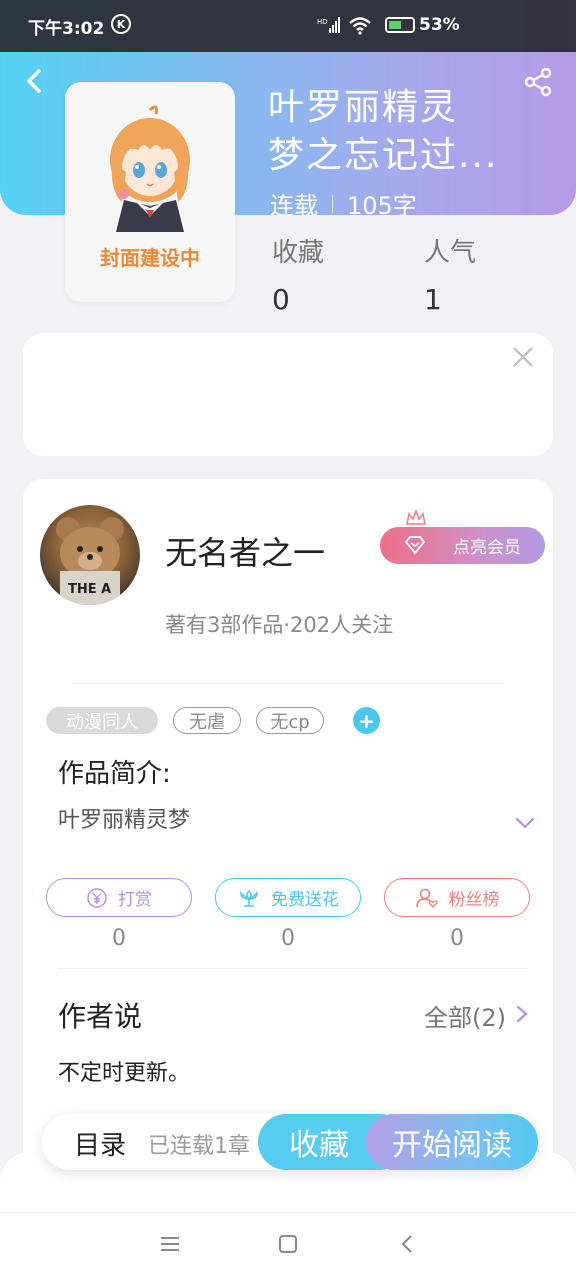 This screenshot has width=576, height=1280. Describe the element at coordinates (332, 203) in the screenshot. I see `meta-divider` at that location.